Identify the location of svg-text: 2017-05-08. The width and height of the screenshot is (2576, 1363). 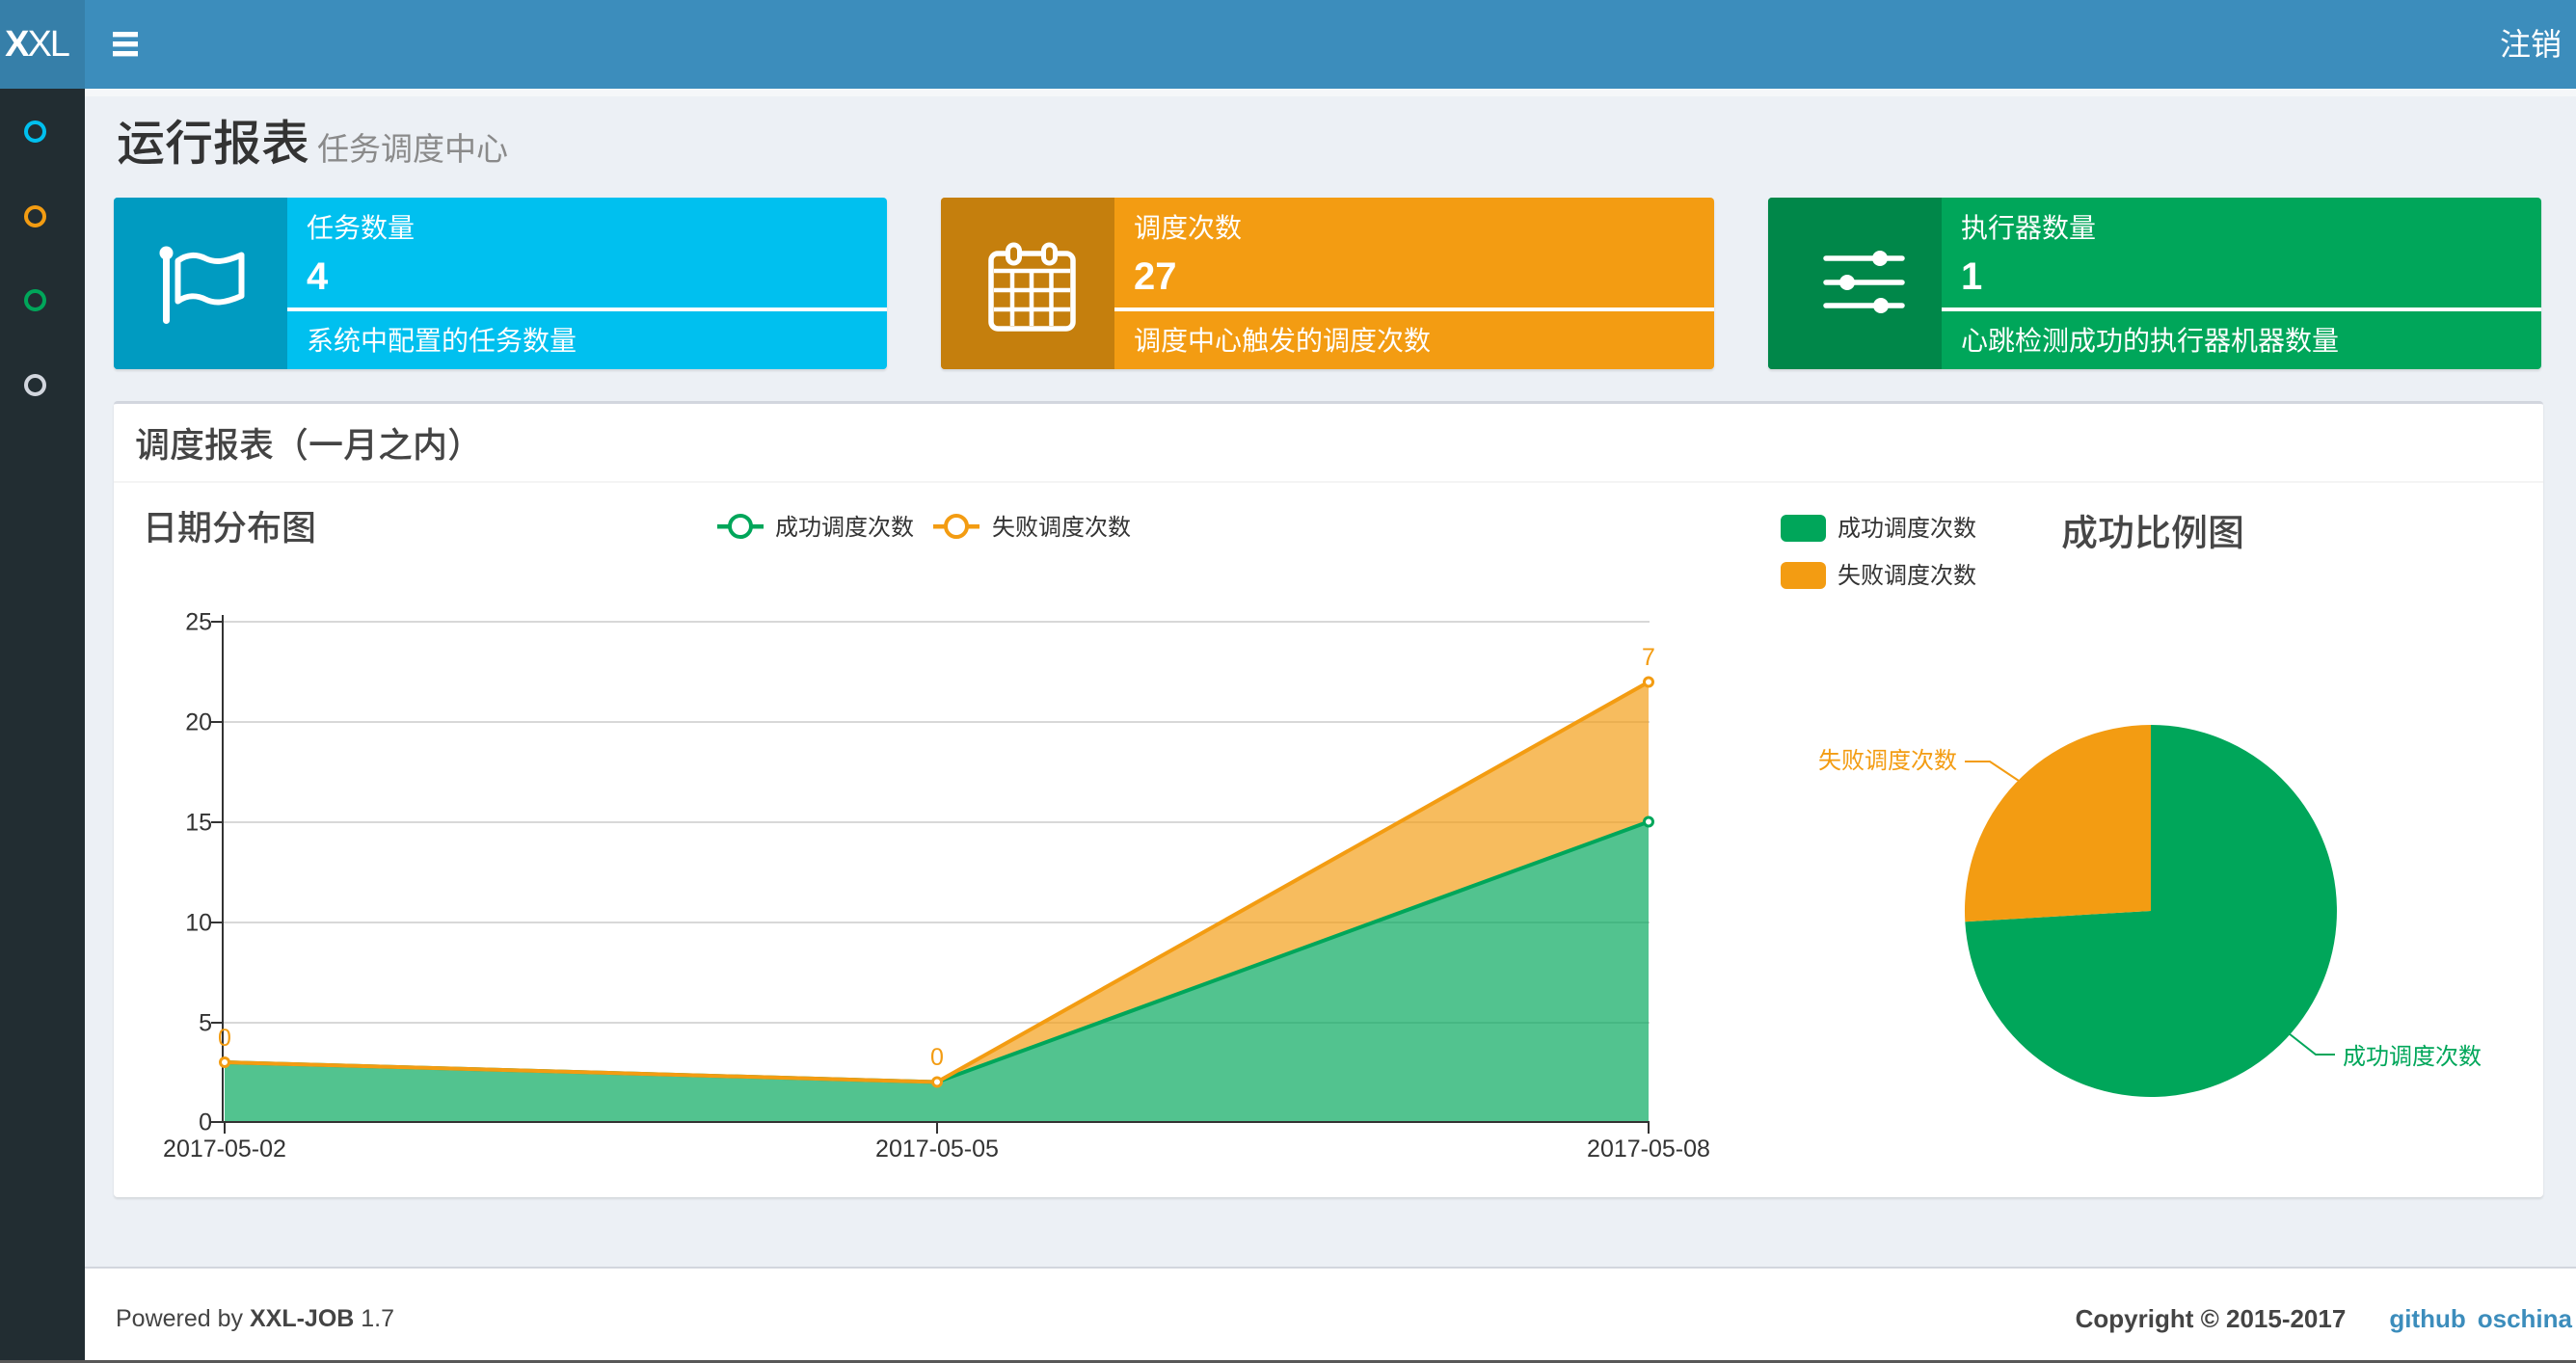
(1649, 1149).